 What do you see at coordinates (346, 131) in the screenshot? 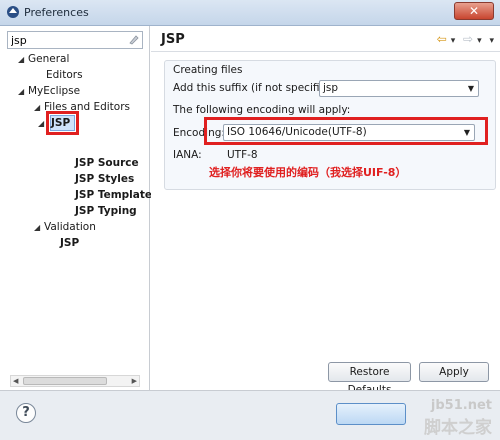
I see `encoding-highlight-box` at bounding box center [346, 131].